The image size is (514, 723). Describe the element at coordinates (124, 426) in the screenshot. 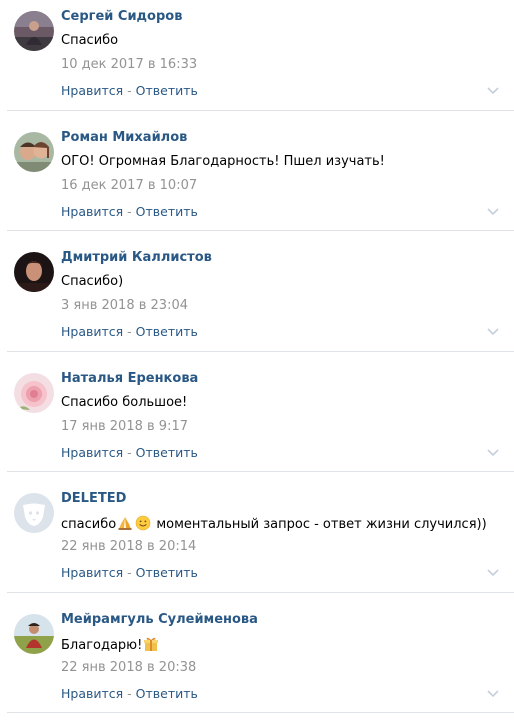

I see `comment-date: 17 янв 2018 в 9:17` at that location.